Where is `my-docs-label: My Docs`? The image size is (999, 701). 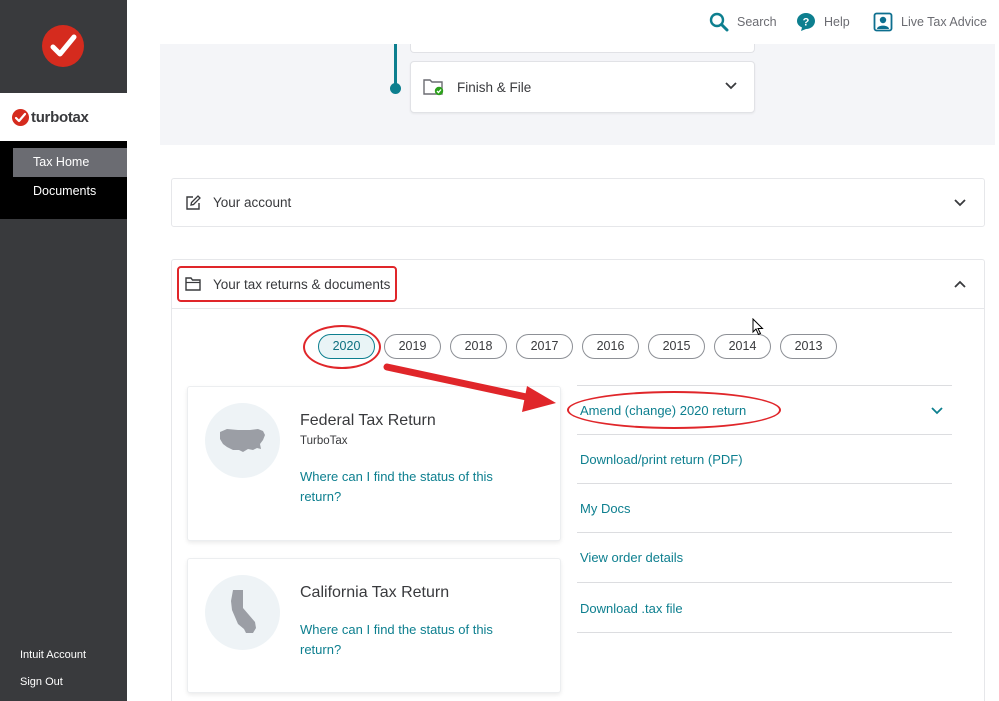 my-docs-label: My Docs is located at coordinates (605, 508).